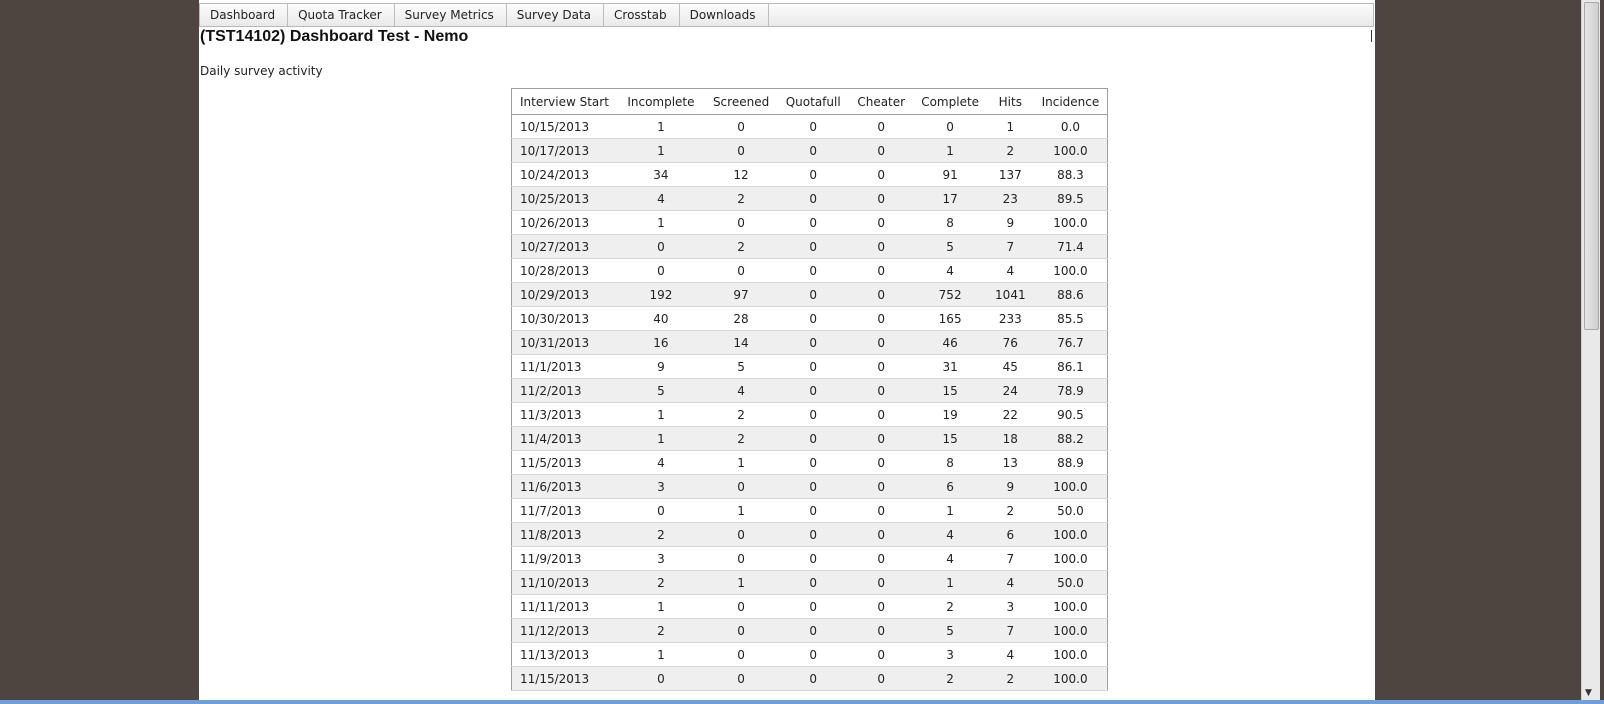  What do you see at coordinates (1371, 36) in the screenshot?
I see `text-cursor-mark` at bounding box center [1371, 36].